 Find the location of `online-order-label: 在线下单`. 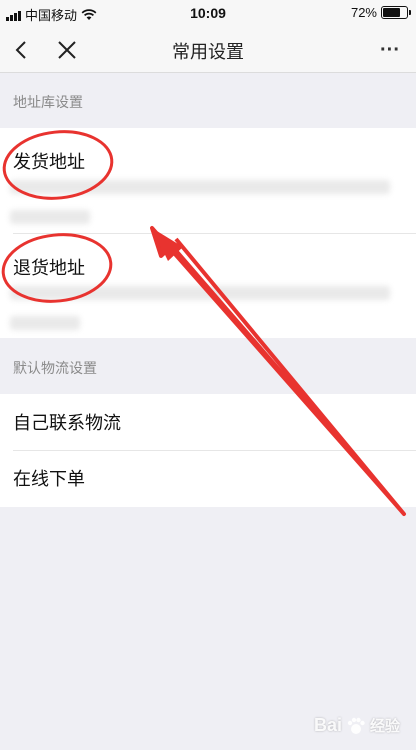

online-order-label: 在线下单 is located at coordinates (49, 479).